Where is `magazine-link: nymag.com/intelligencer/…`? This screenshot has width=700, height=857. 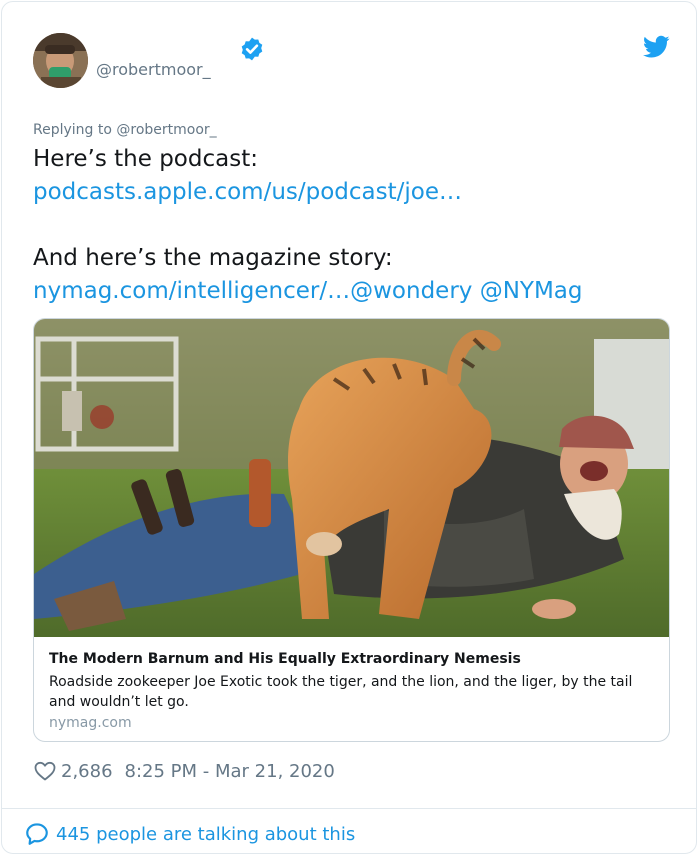
magazine-link: nymag.com/intelligencer/… is located at coordinates (191, 291).